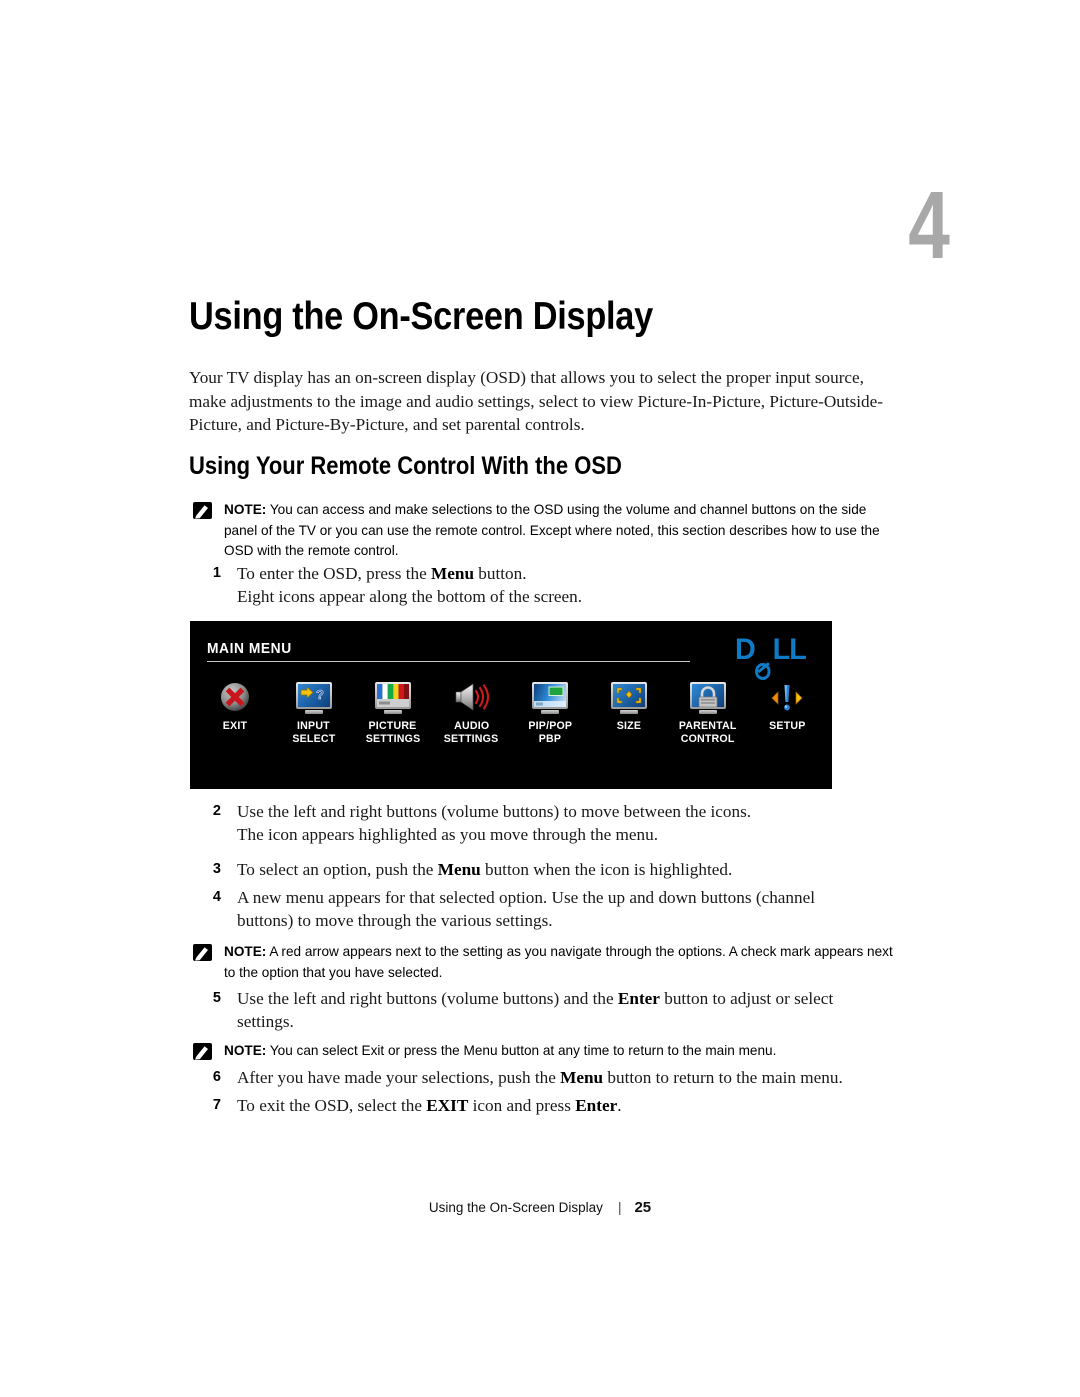 This screenshot has width=1080, height=1397. What do you see at coordinates (500, 573) in the screenshot?
I see `step-1-text-c: button.` at bounding box center [500, 573].